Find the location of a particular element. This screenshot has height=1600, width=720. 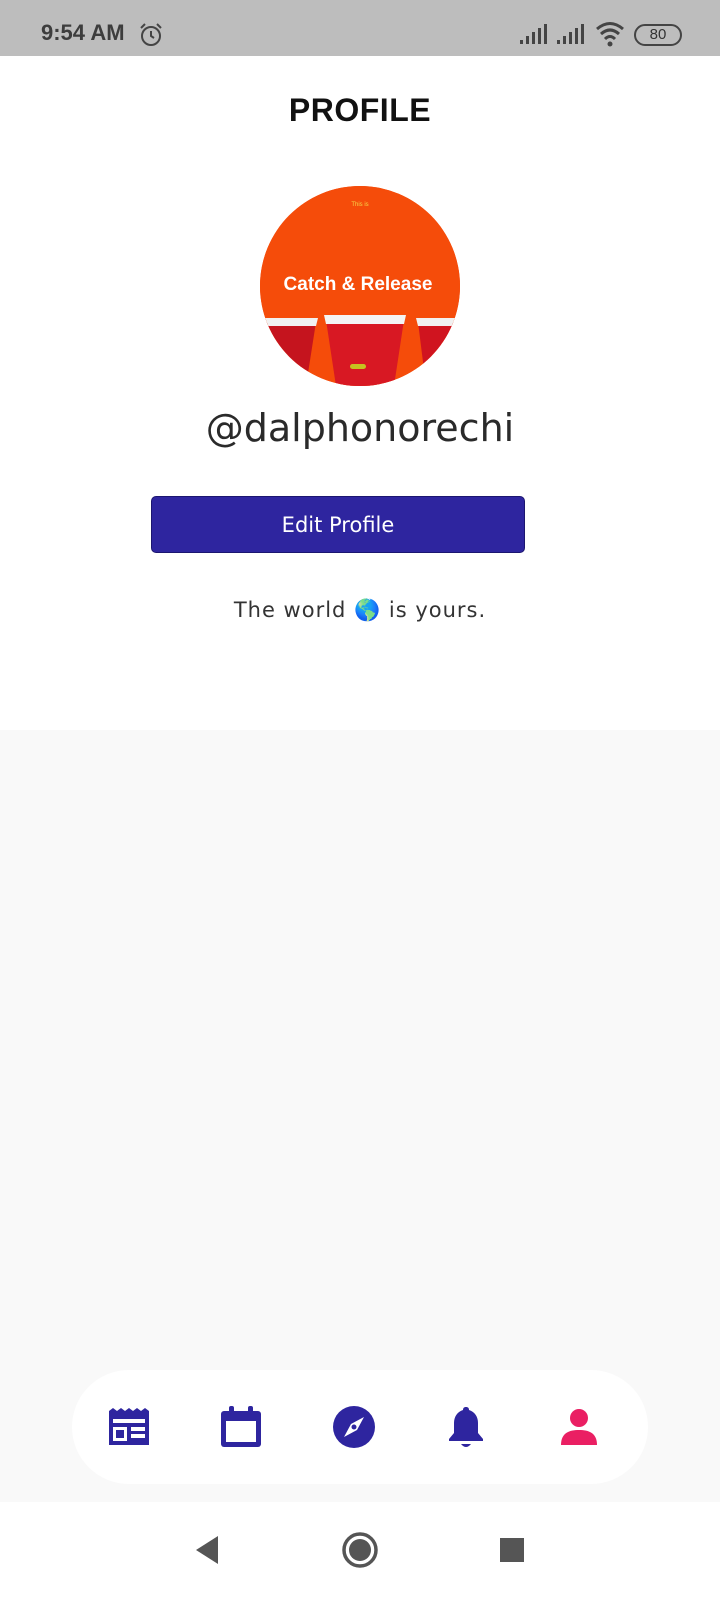

news-icon is located at coordinates (129, 1426).